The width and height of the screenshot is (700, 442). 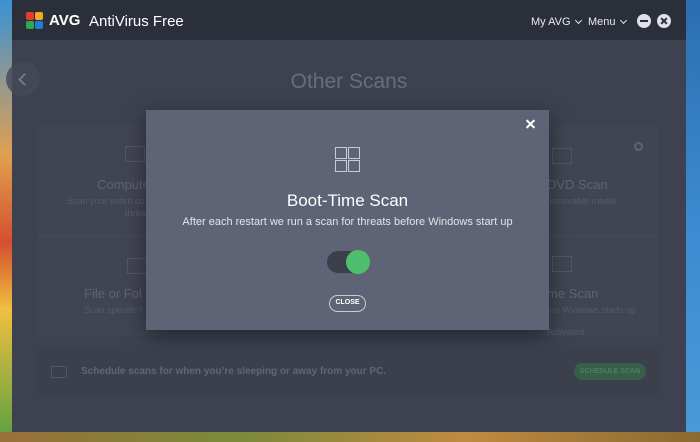 I want to click on close-button: CLOSE, so click(x=347, y=303).